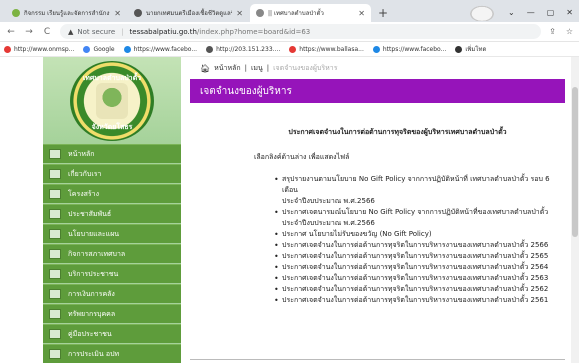 The height and width of the screenshot is (363, 579). I want to click on sidebar-item-council: กิจการสภาเทศบาล, so click(112, 253).